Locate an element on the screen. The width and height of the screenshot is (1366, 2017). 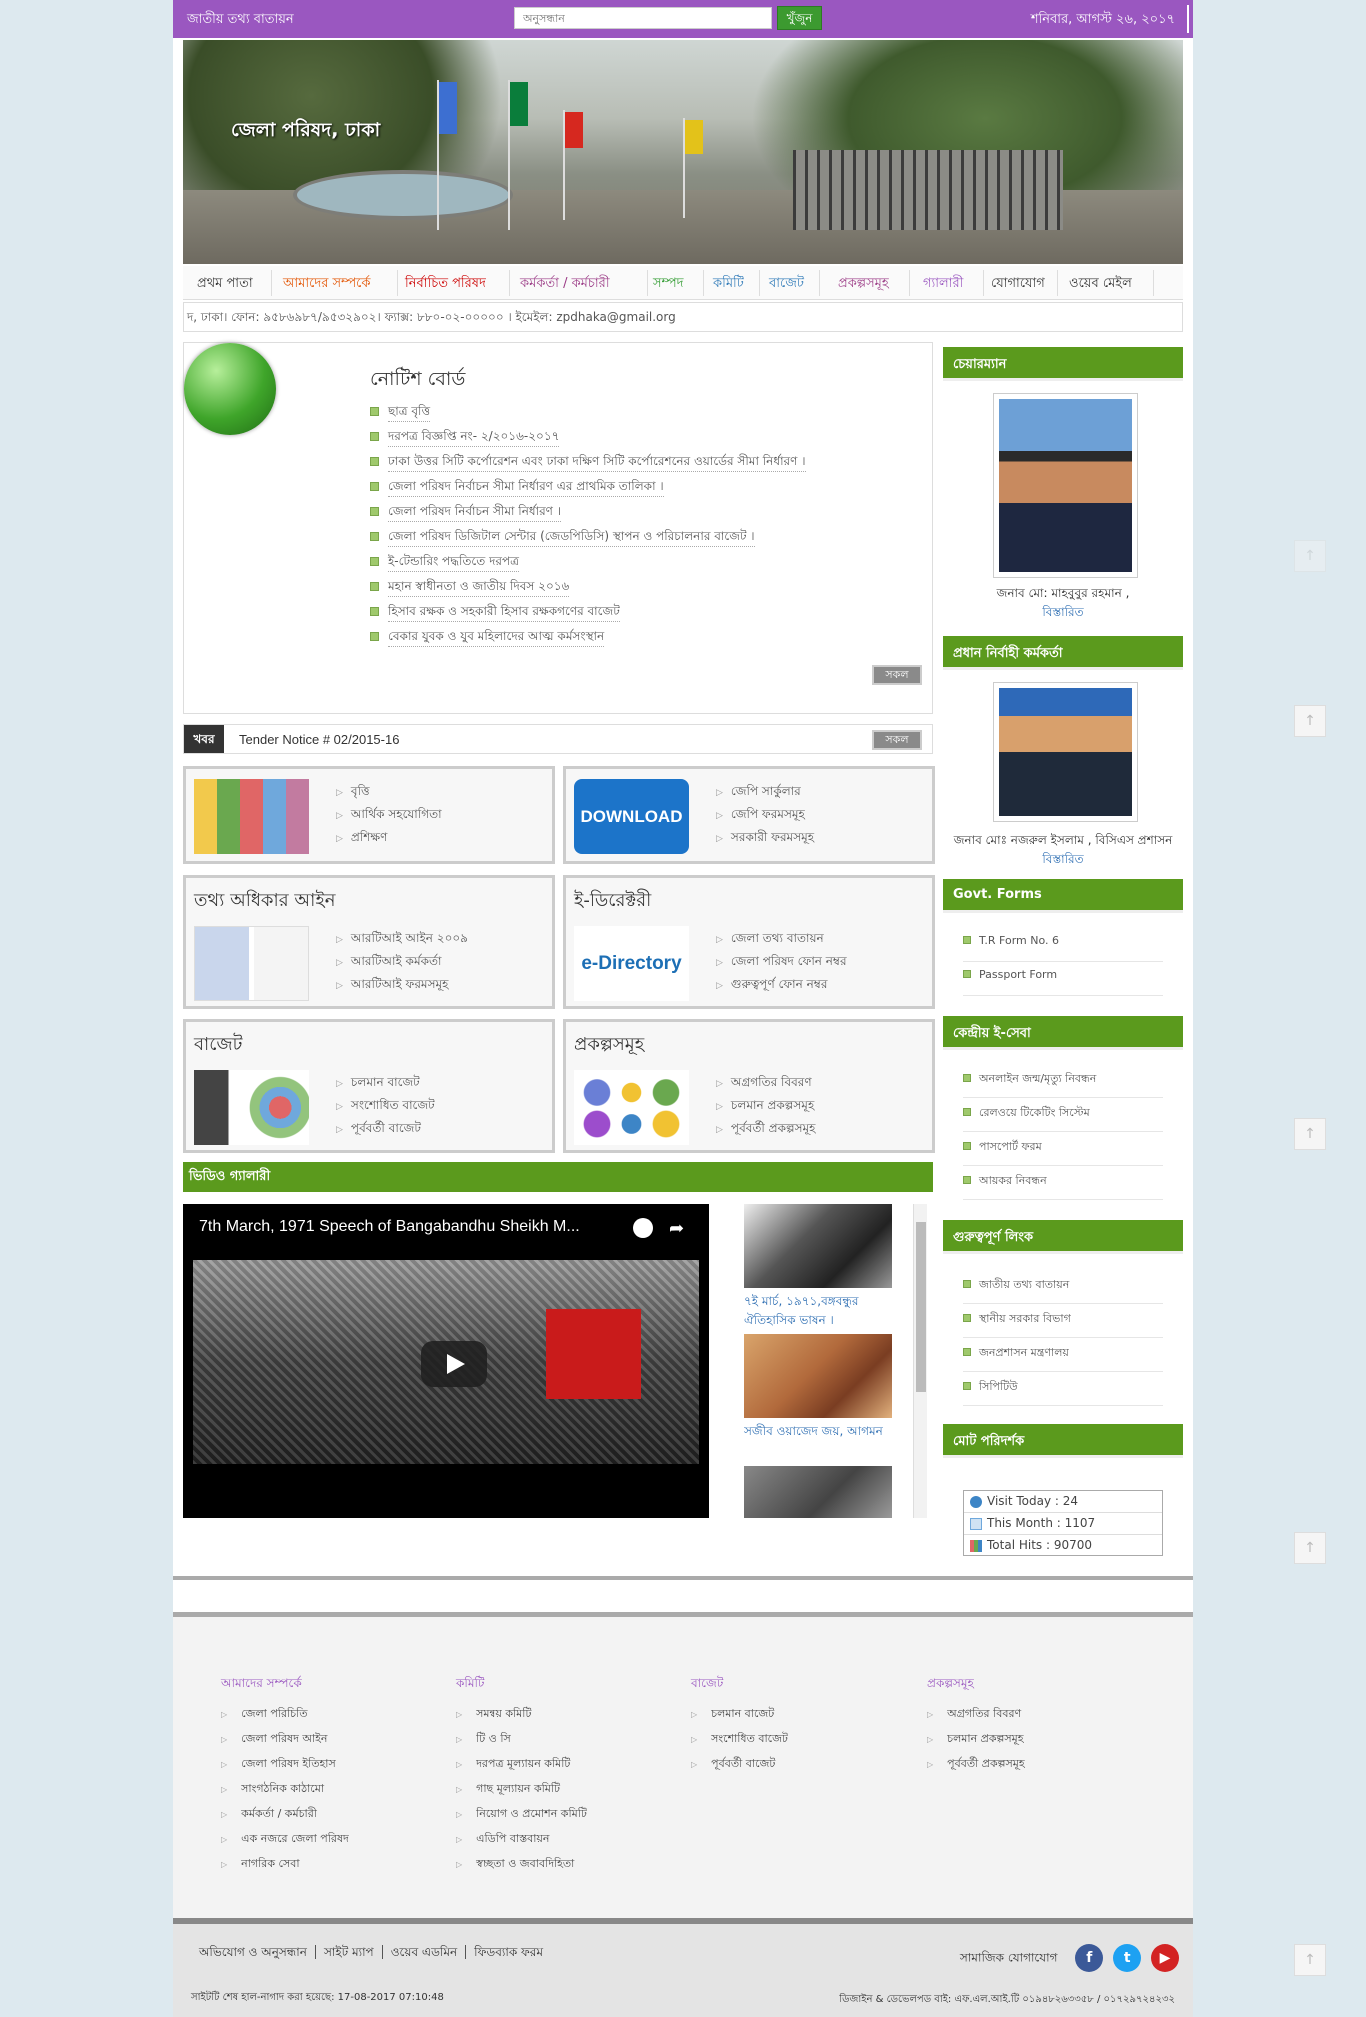
nav-item-webmail: ওয়েব মেইল is located at coordinates (1100, 284).